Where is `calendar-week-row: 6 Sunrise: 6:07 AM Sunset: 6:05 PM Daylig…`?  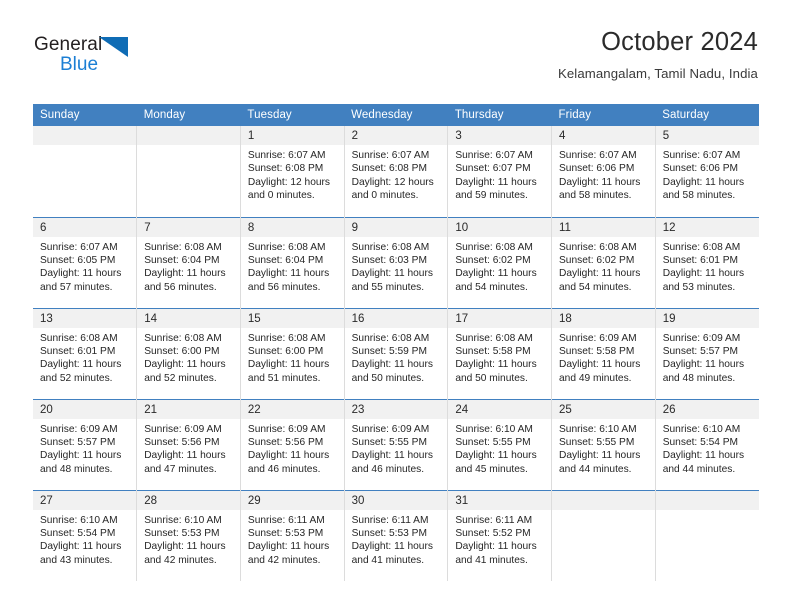
calendar-week-row: 6 Sunrise: 6:07 AM Sunset: 6:05 PM Daylig… is located at coordinates (396, 262).